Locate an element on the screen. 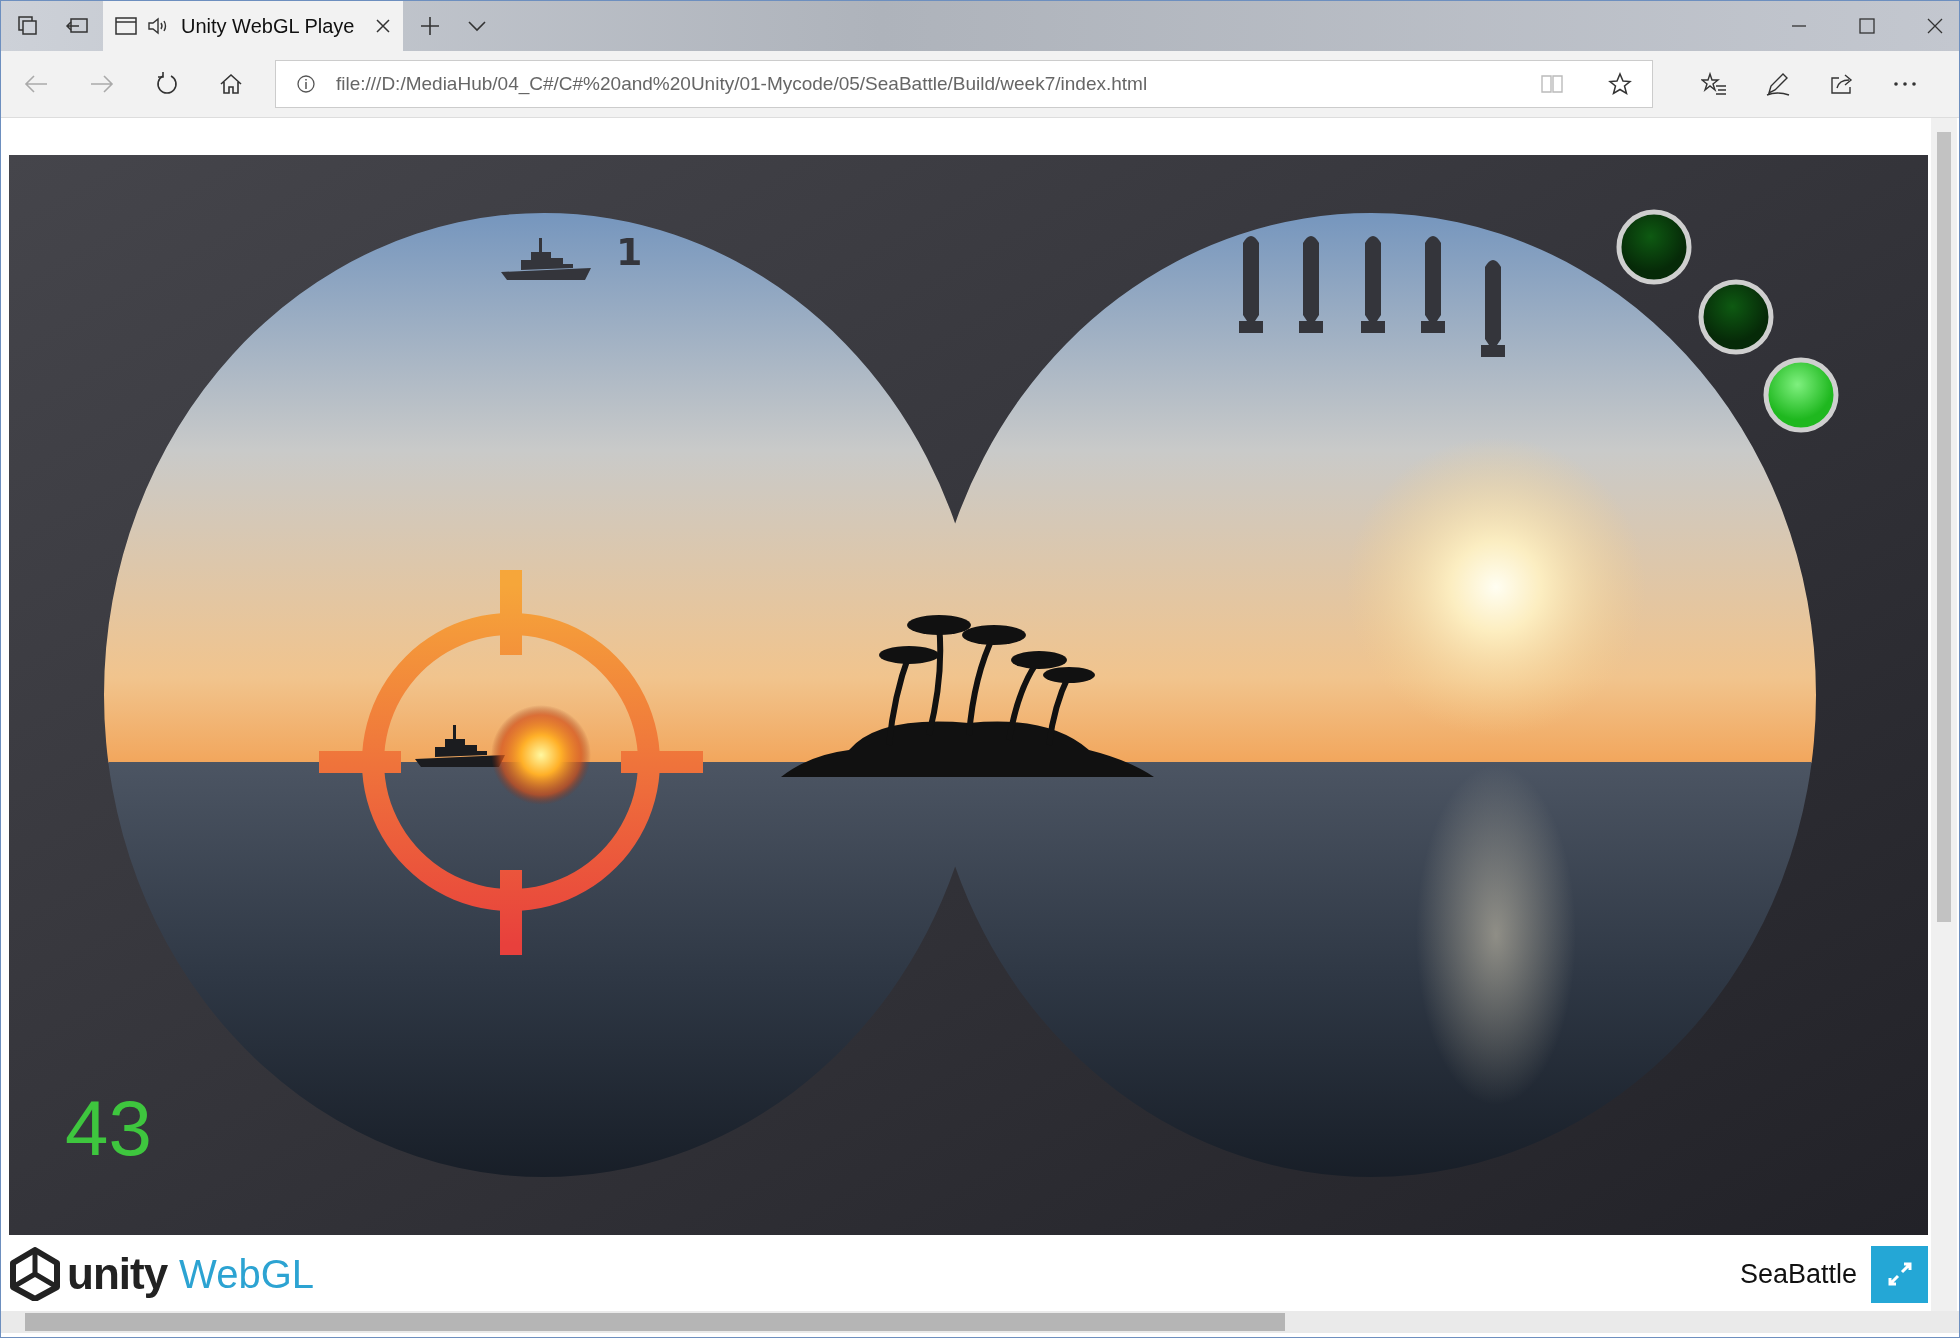  tab-list-icon is located at coordinates (28, 26).